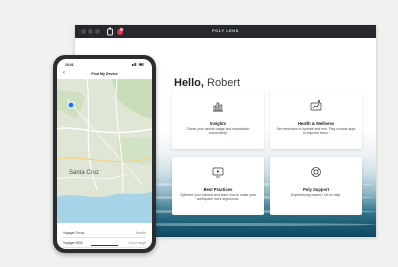 The height and width of the screenshot is (267, 398). I want to click on map-city-label: Santa Cruz, so click(84, 173).